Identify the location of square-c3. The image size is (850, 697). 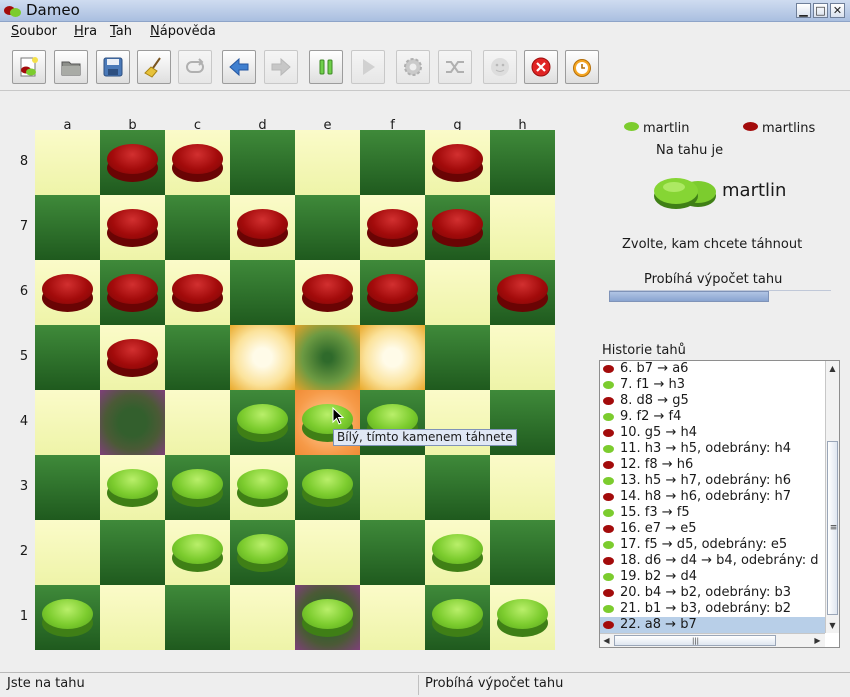
(197, 487).